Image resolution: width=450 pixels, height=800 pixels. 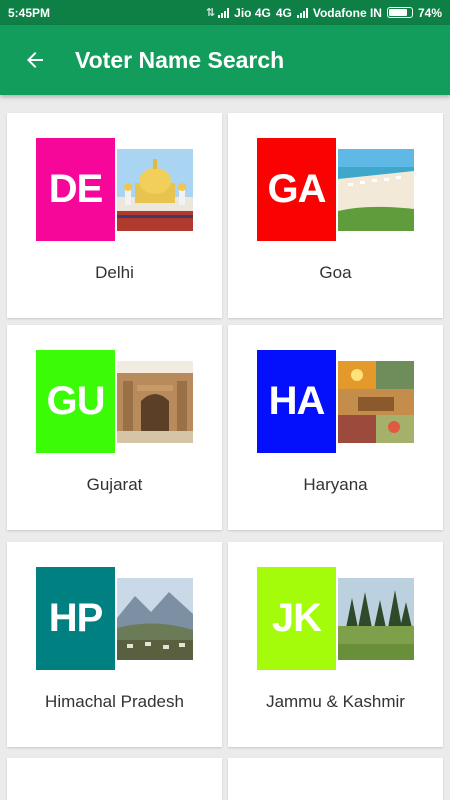 I want to click on carrier2-label: Vodafone IN, so click(x=347, y=12).